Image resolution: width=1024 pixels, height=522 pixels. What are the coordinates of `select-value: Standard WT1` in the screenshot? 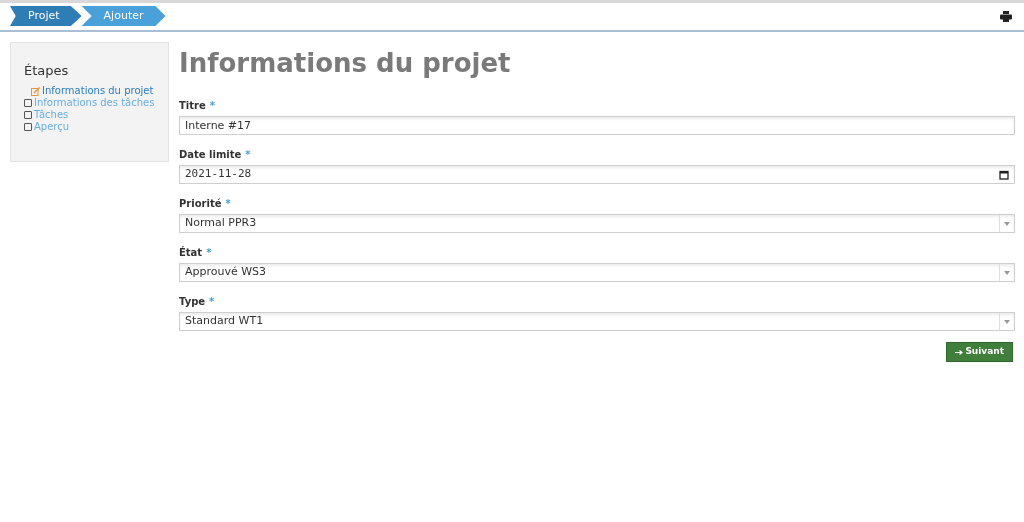 It's located at (224, 321).